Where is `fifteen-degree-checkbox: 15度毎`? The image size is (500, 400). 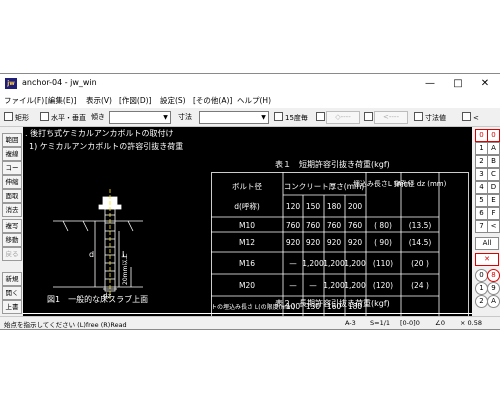 fifteen-degree-checkbox: 15度毎 is located at coordinates (291, 117).